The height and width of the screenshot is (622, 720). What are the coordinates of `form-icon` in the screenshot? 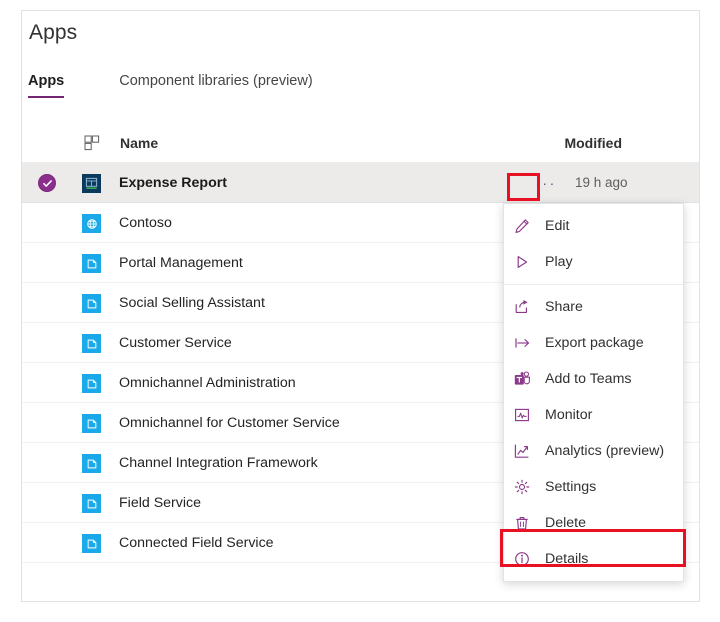 It's located at (91, 183).